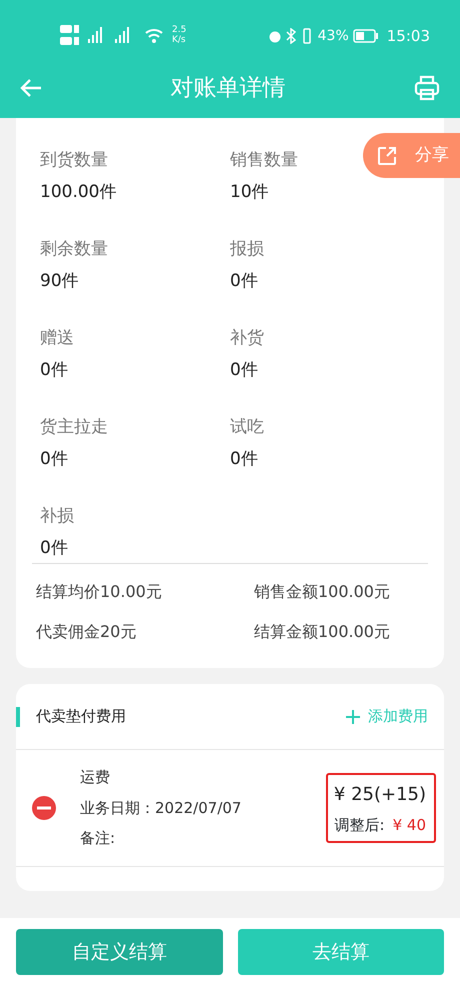 This screenshot has width=460, height=996. Describe the element at coordinates (353, 717) in the screenshot. I see `plus-icon` at that location.